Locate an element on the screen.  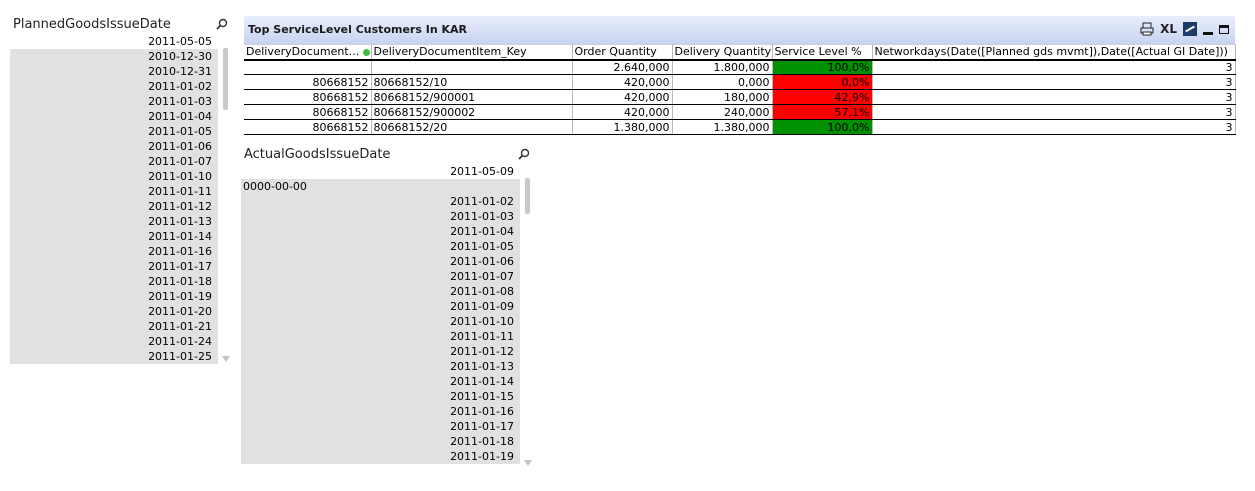
listbox-value: 0000-00-00 is located at coordinates (380, 186).